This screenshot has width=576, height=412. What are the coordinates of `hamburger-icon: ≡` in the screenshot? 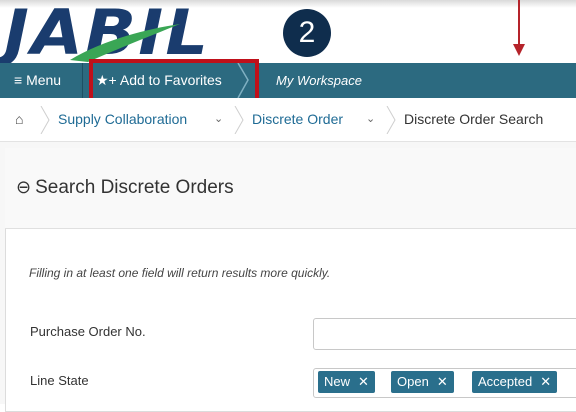 It's located at (18, 80).